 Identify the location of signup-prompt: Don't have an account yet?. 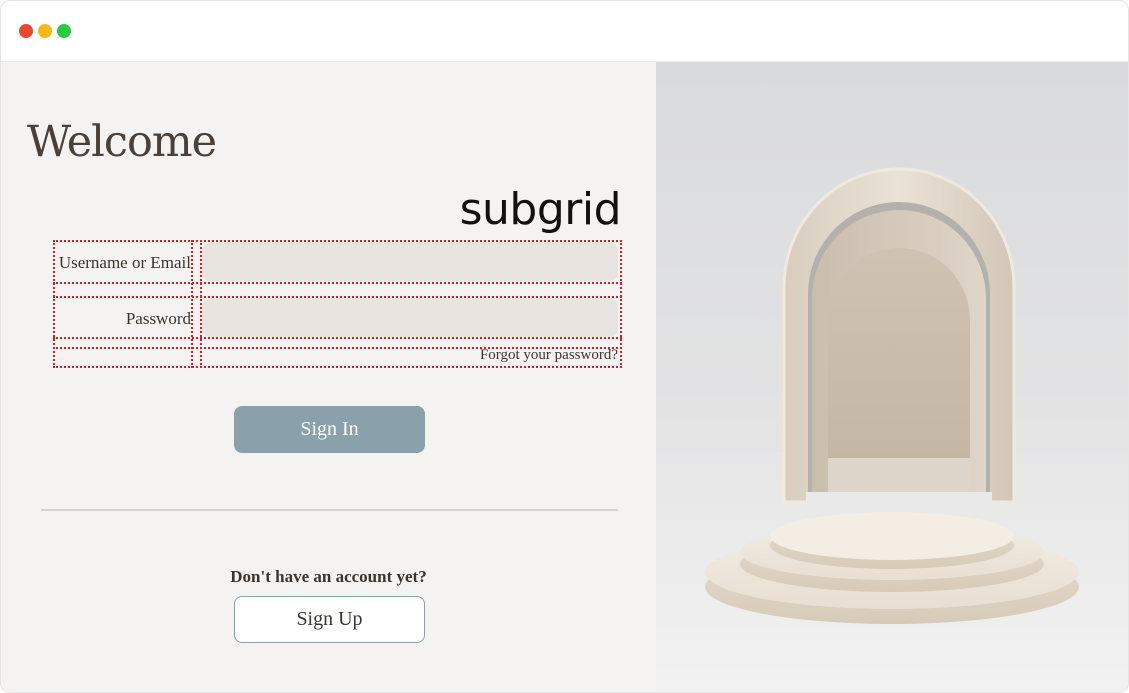
(328, 576).